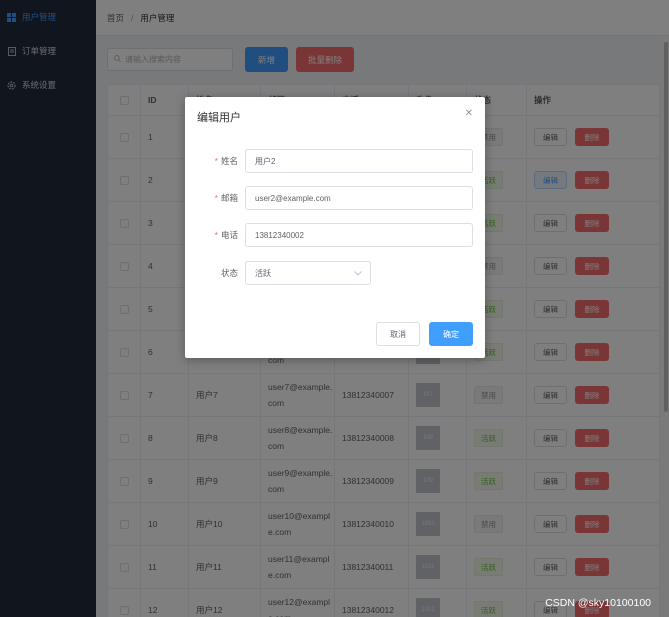  Describe the element at coordinates (359, 161) in the screenshot. I see `name-field: 用户2` at that location.